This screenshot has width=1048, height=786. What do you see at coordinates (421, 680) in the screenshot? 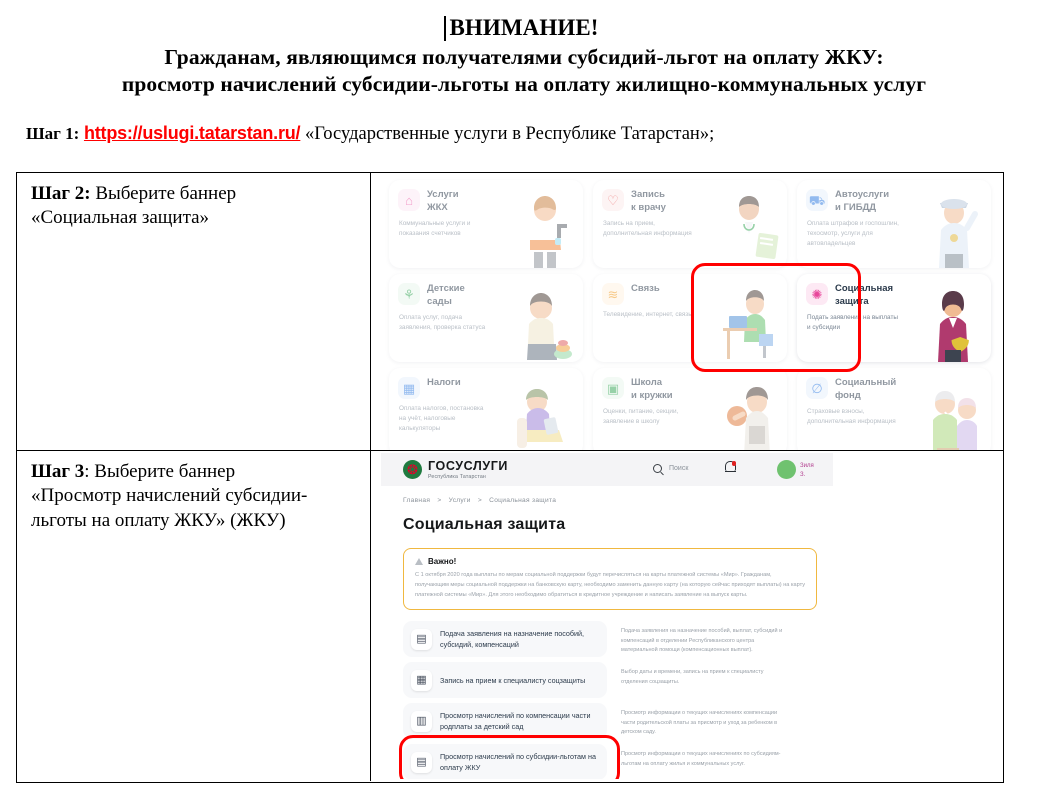
I see `calendar-icon: ▦` at bounding box center [421, 680].